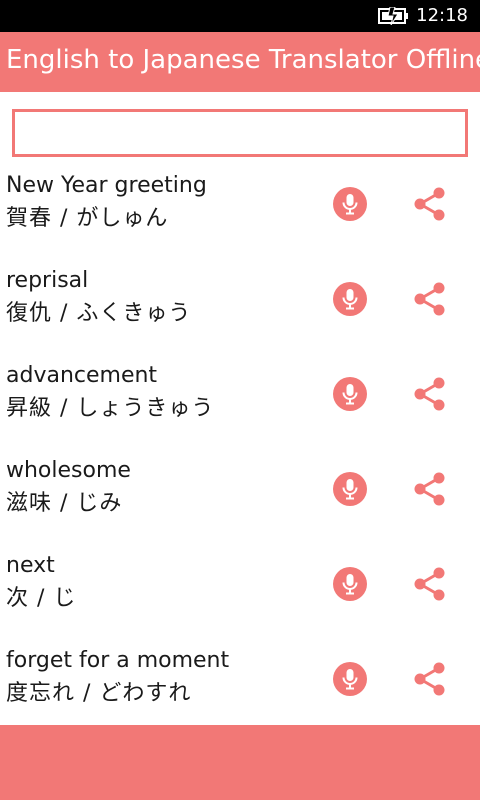  Describe the element at coordinates (240, 687) in the screenshot. I see `list-item: forget for a moment 度忘れ / どわすれ` at that location.